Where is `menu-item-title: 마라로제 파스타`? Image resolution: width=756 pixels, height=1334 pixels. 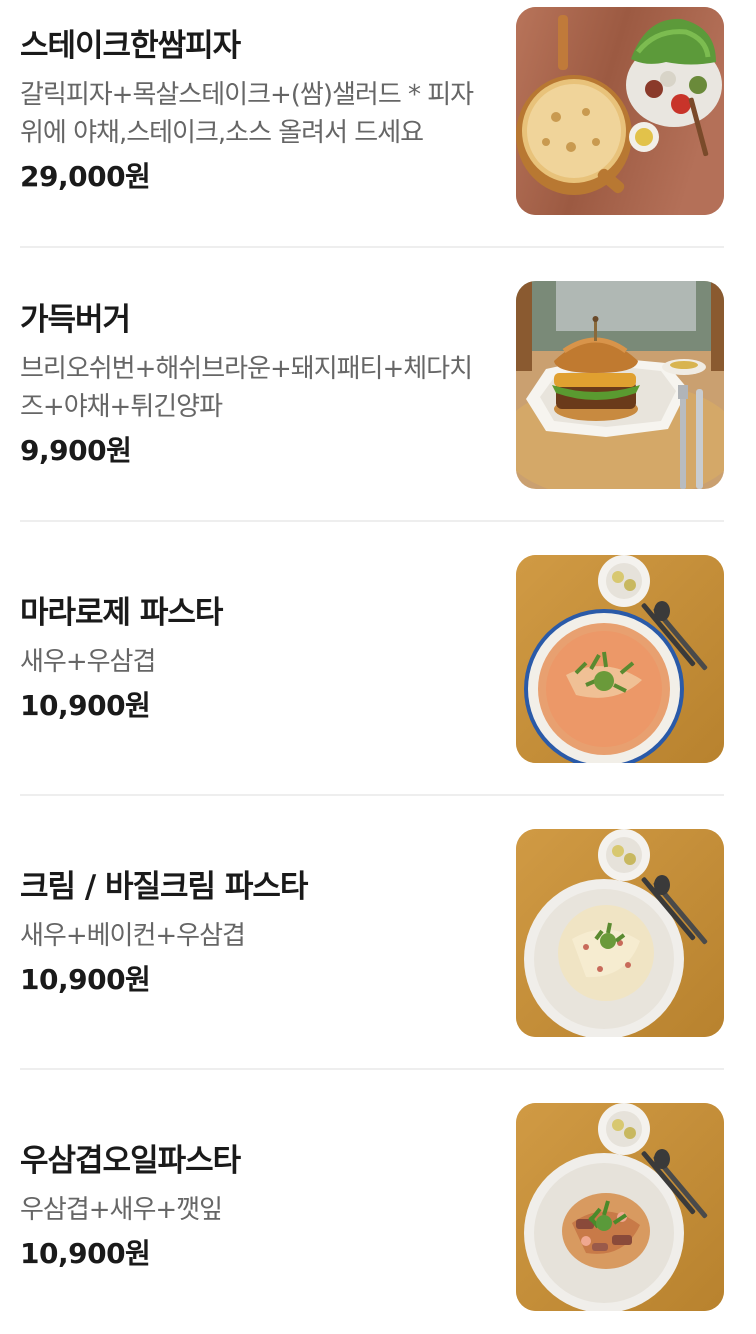 menu-item-title: 마라로제 파스타 is located at coordinates (121, 613).